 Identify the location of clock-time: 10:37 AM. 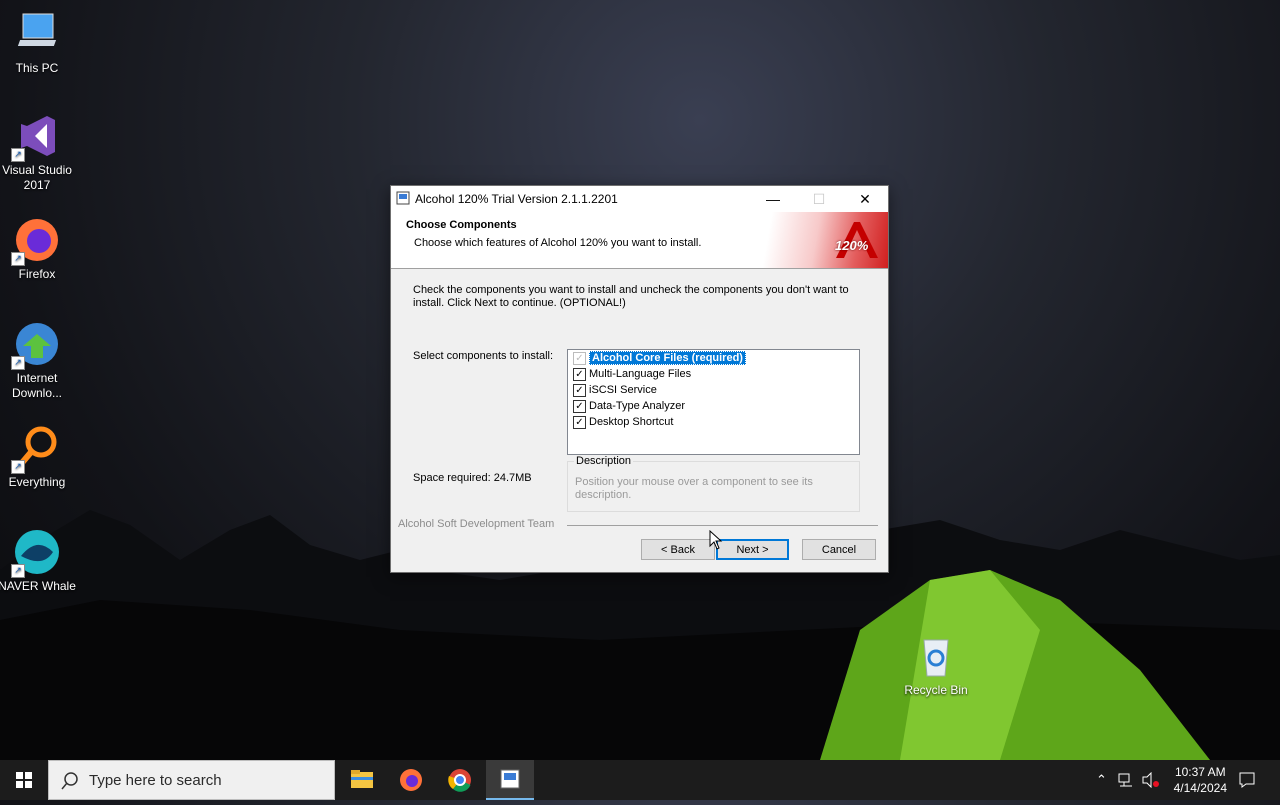
(1200, 772).